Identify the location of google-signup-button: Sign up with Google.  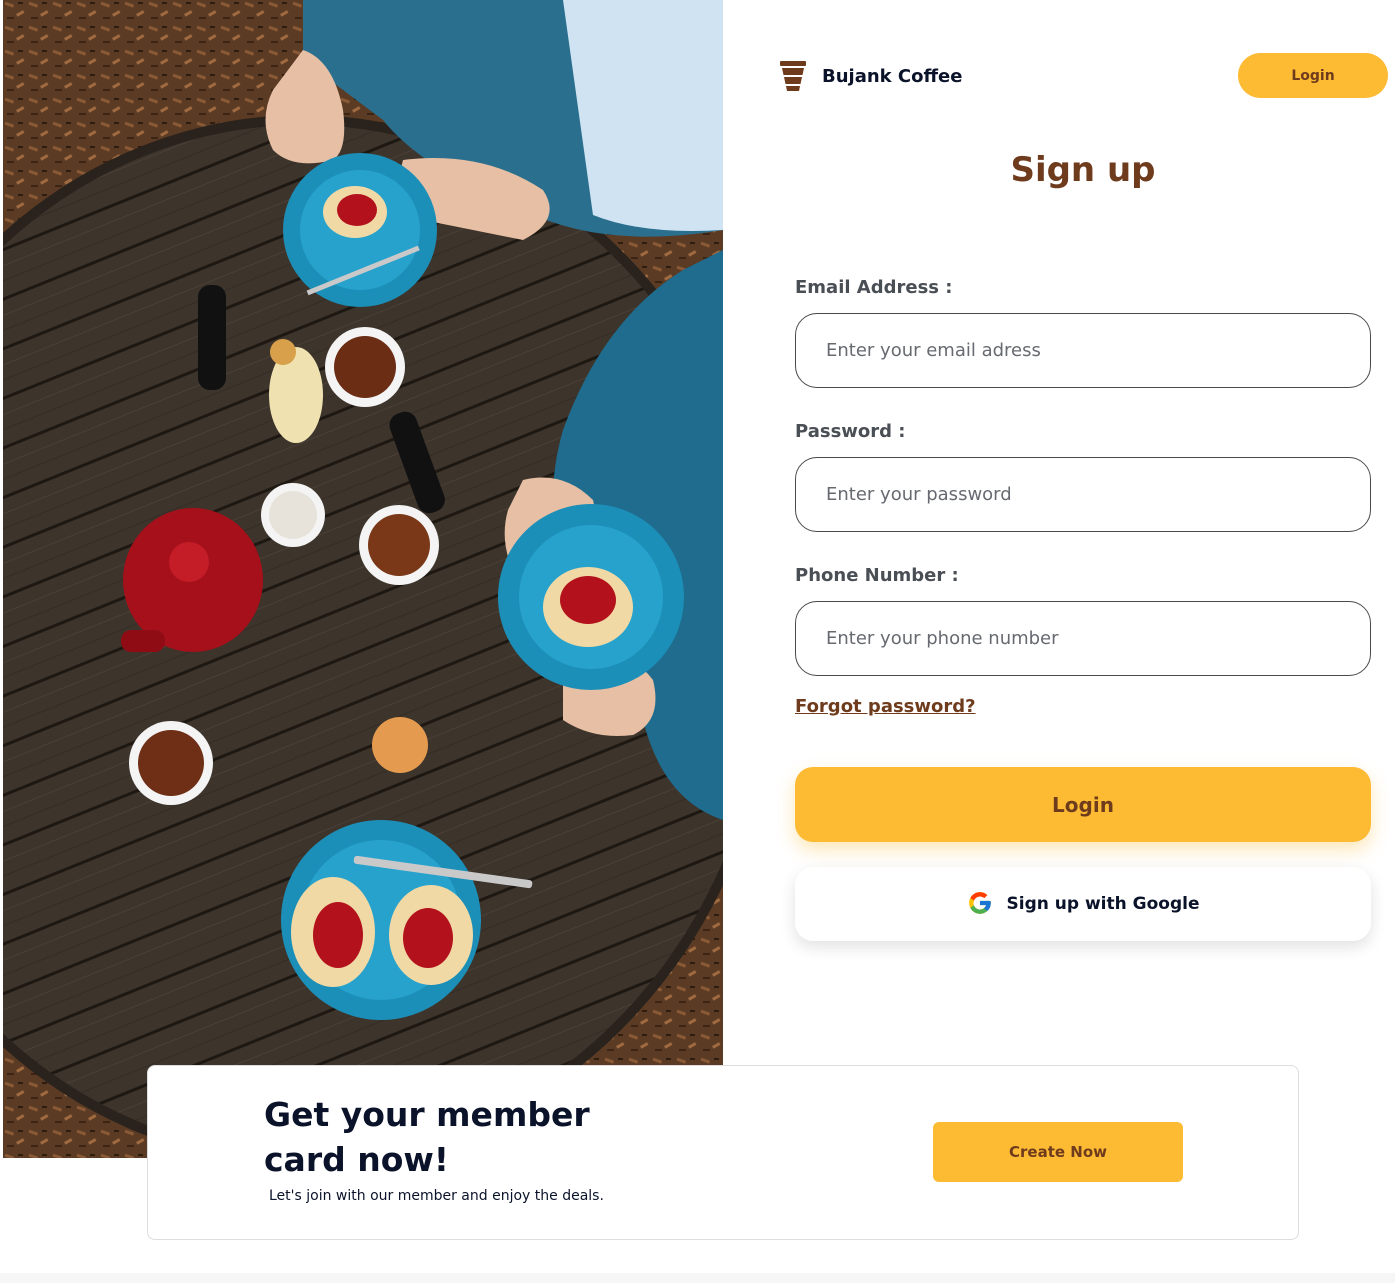
(1083, 904).